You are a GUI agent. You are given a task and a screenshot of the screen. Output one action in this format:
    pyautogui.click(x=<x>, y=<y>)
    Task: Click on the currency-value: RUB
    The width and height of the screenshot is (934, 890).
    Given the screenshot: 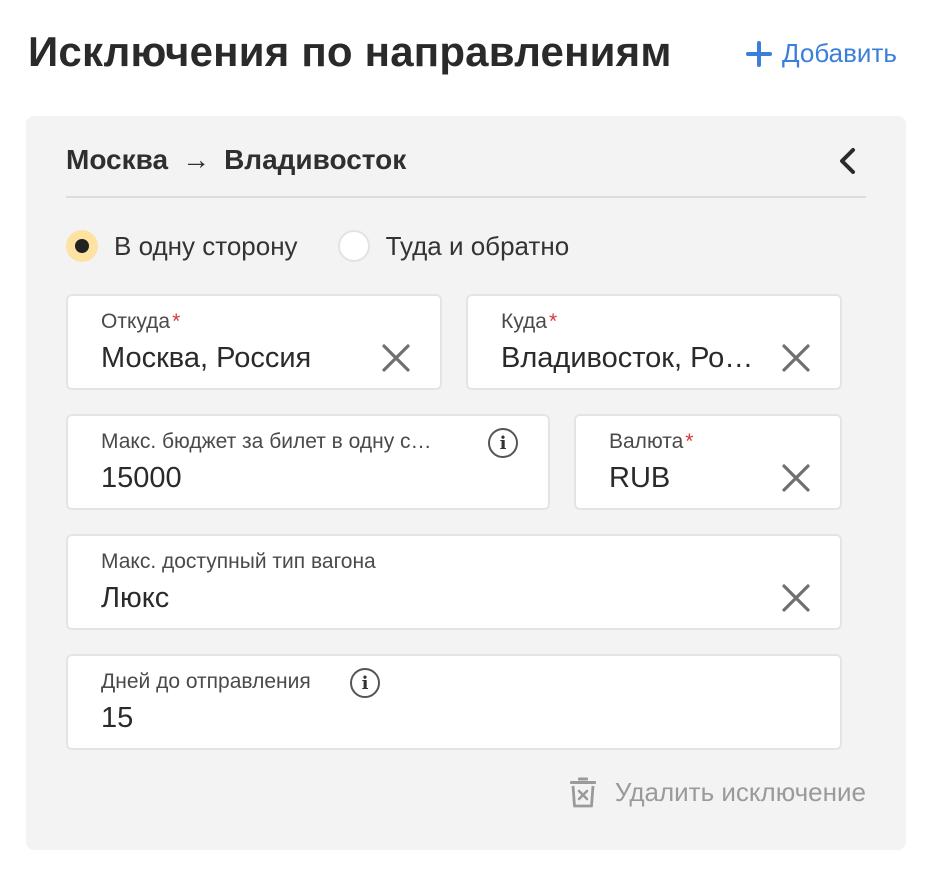 What is the action you would take?
    pyautogui.click(x=639, y=478)
    